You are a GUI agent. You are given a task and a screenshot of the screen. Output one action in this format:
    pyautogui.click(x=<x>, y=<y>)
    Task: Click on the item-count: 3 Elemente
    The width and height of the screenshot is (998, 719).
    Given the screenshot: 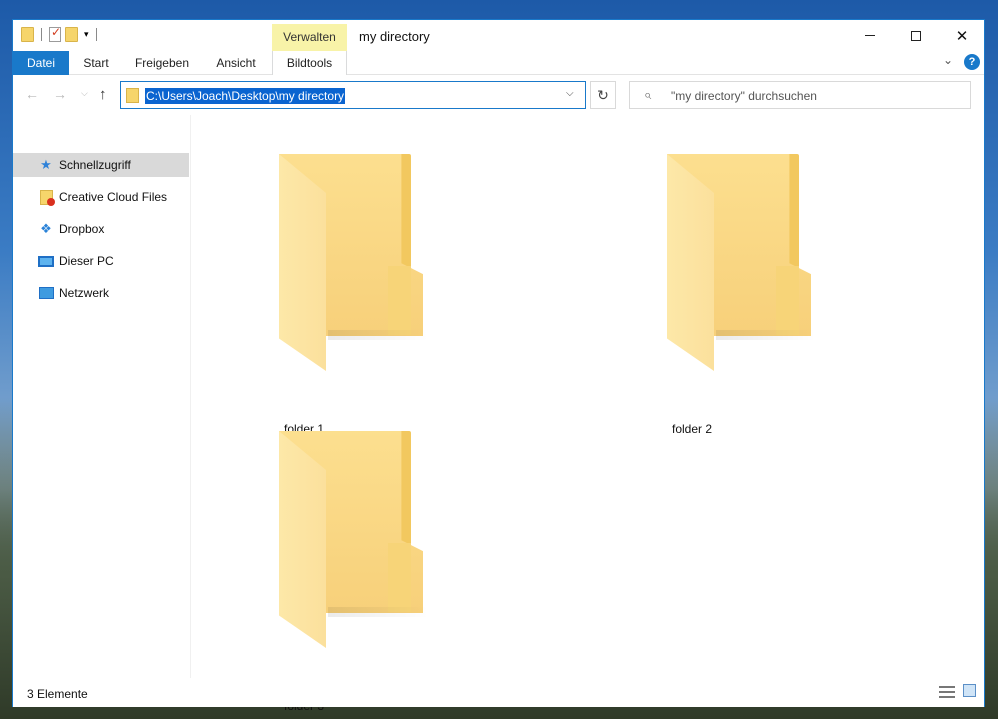 What is the action you would take?
    pyautogui.click(x=57, y=694)
    